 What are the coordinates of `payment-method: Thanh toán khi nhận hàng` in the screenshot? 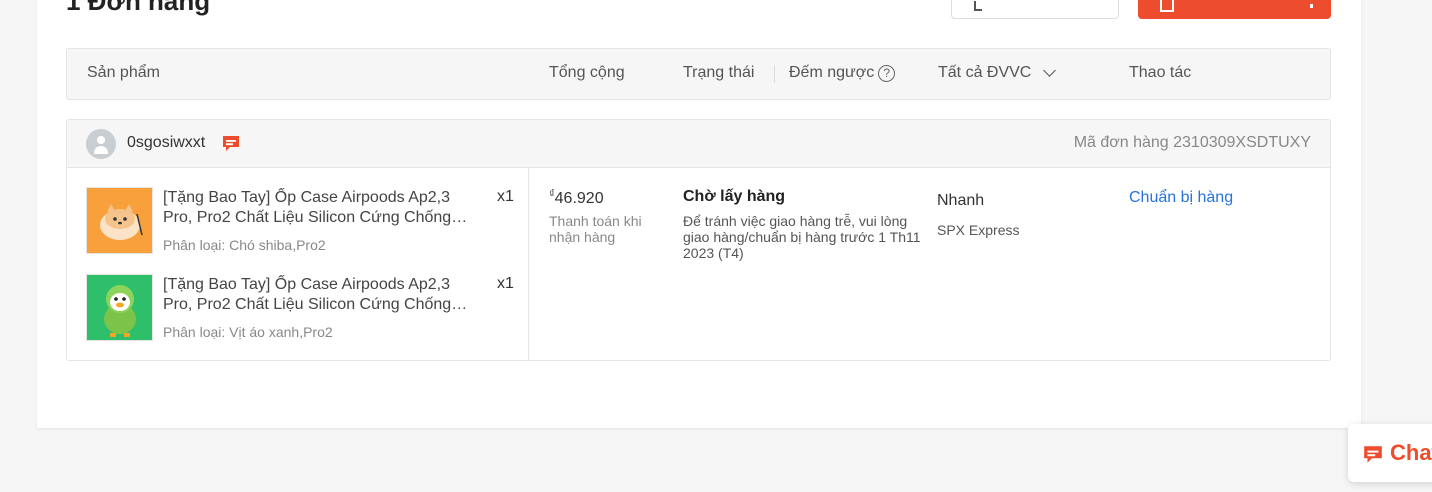 It's located at (595, 229).